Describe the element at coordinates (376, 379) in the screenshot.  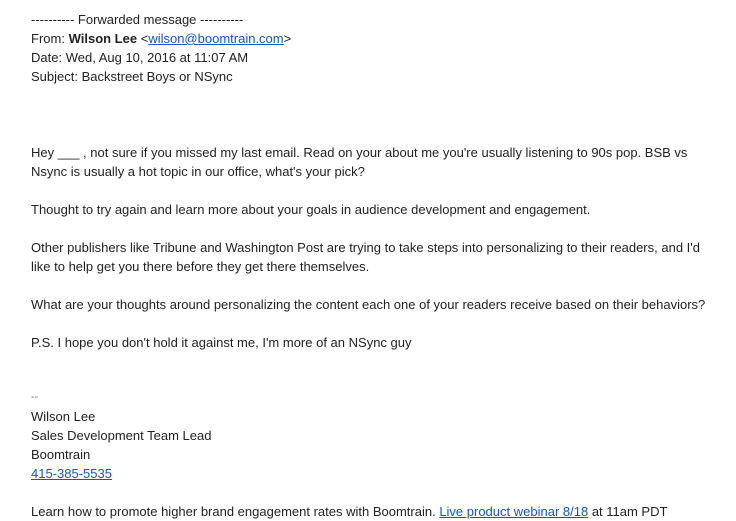
I see `signature-spacer` at that location.